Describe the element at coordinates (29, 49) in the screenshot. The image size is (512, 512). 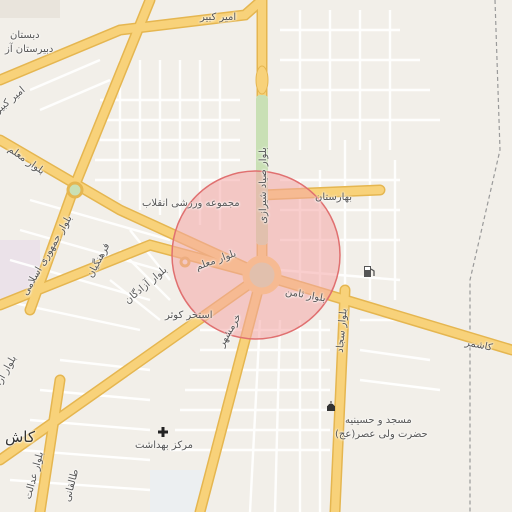
I see `map-label: دبیرستان آز` at that location.